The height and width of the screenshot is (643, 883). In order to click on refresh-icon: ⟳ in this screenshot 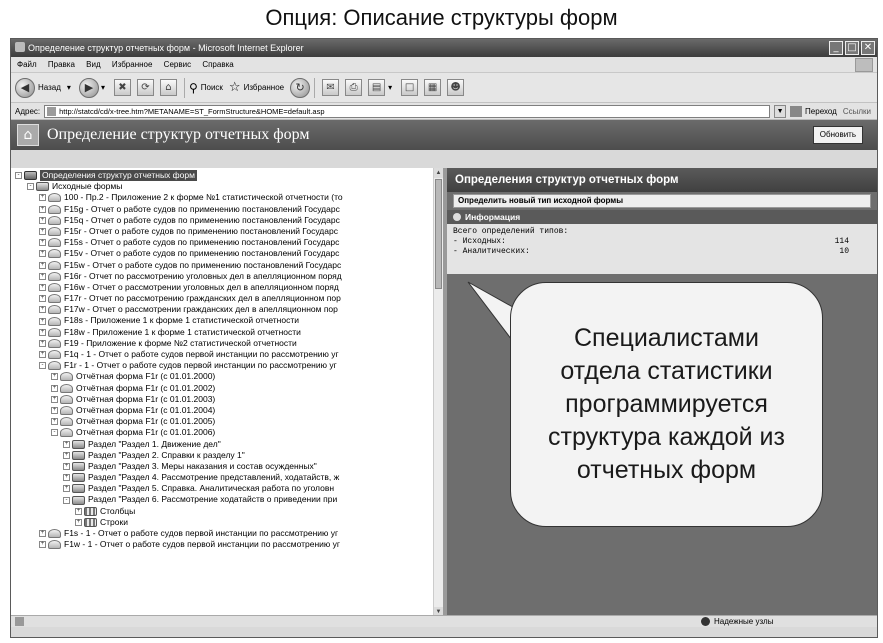, I will do `click(145, 87)`.